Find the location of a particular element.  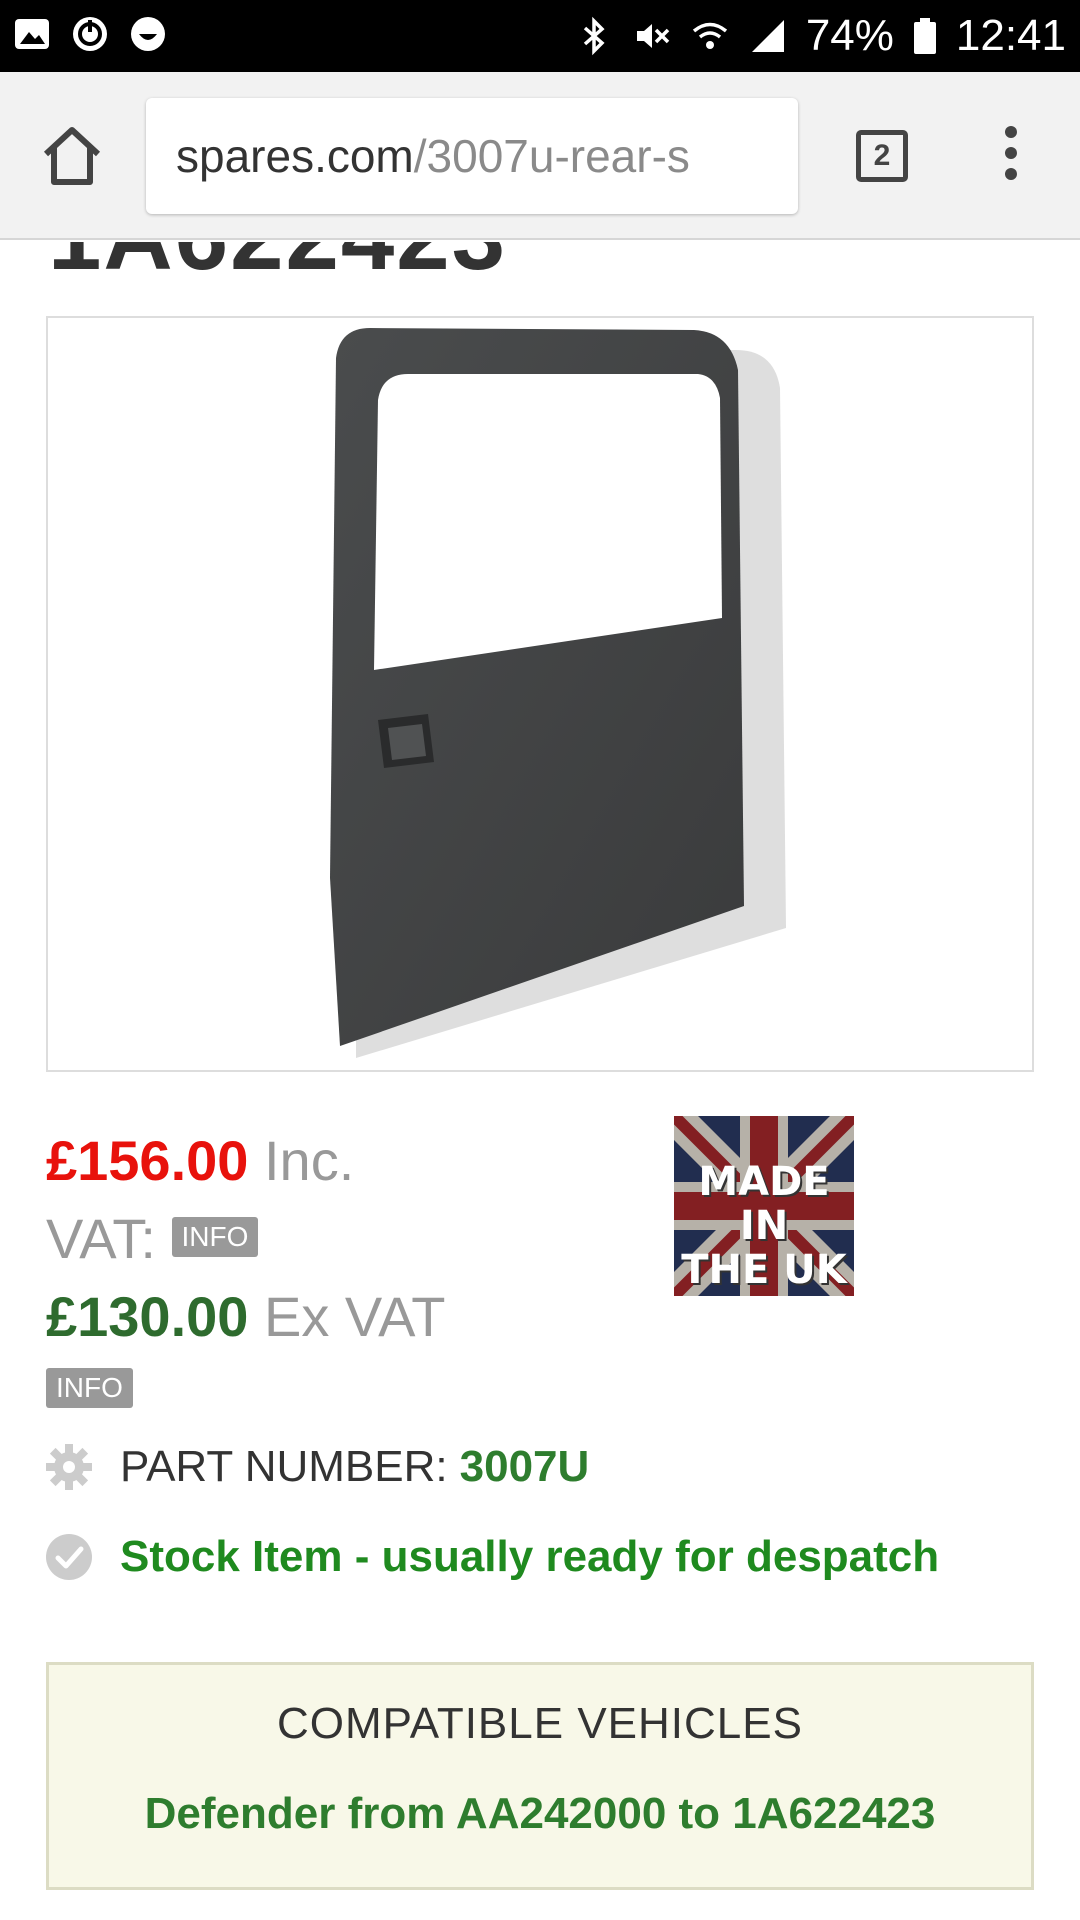

gallery-icon is located at coordinates (32, 34).